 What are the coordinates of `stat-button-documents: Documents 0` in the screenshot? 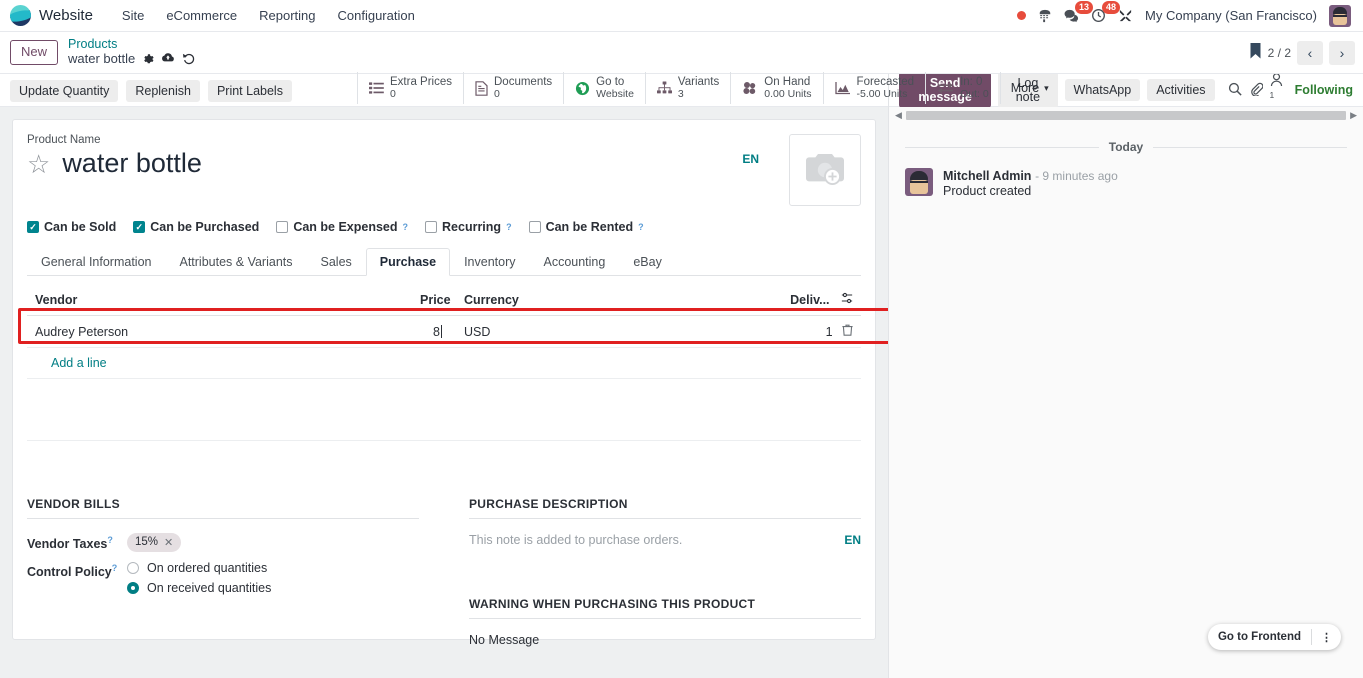 It's located at (514, 88).